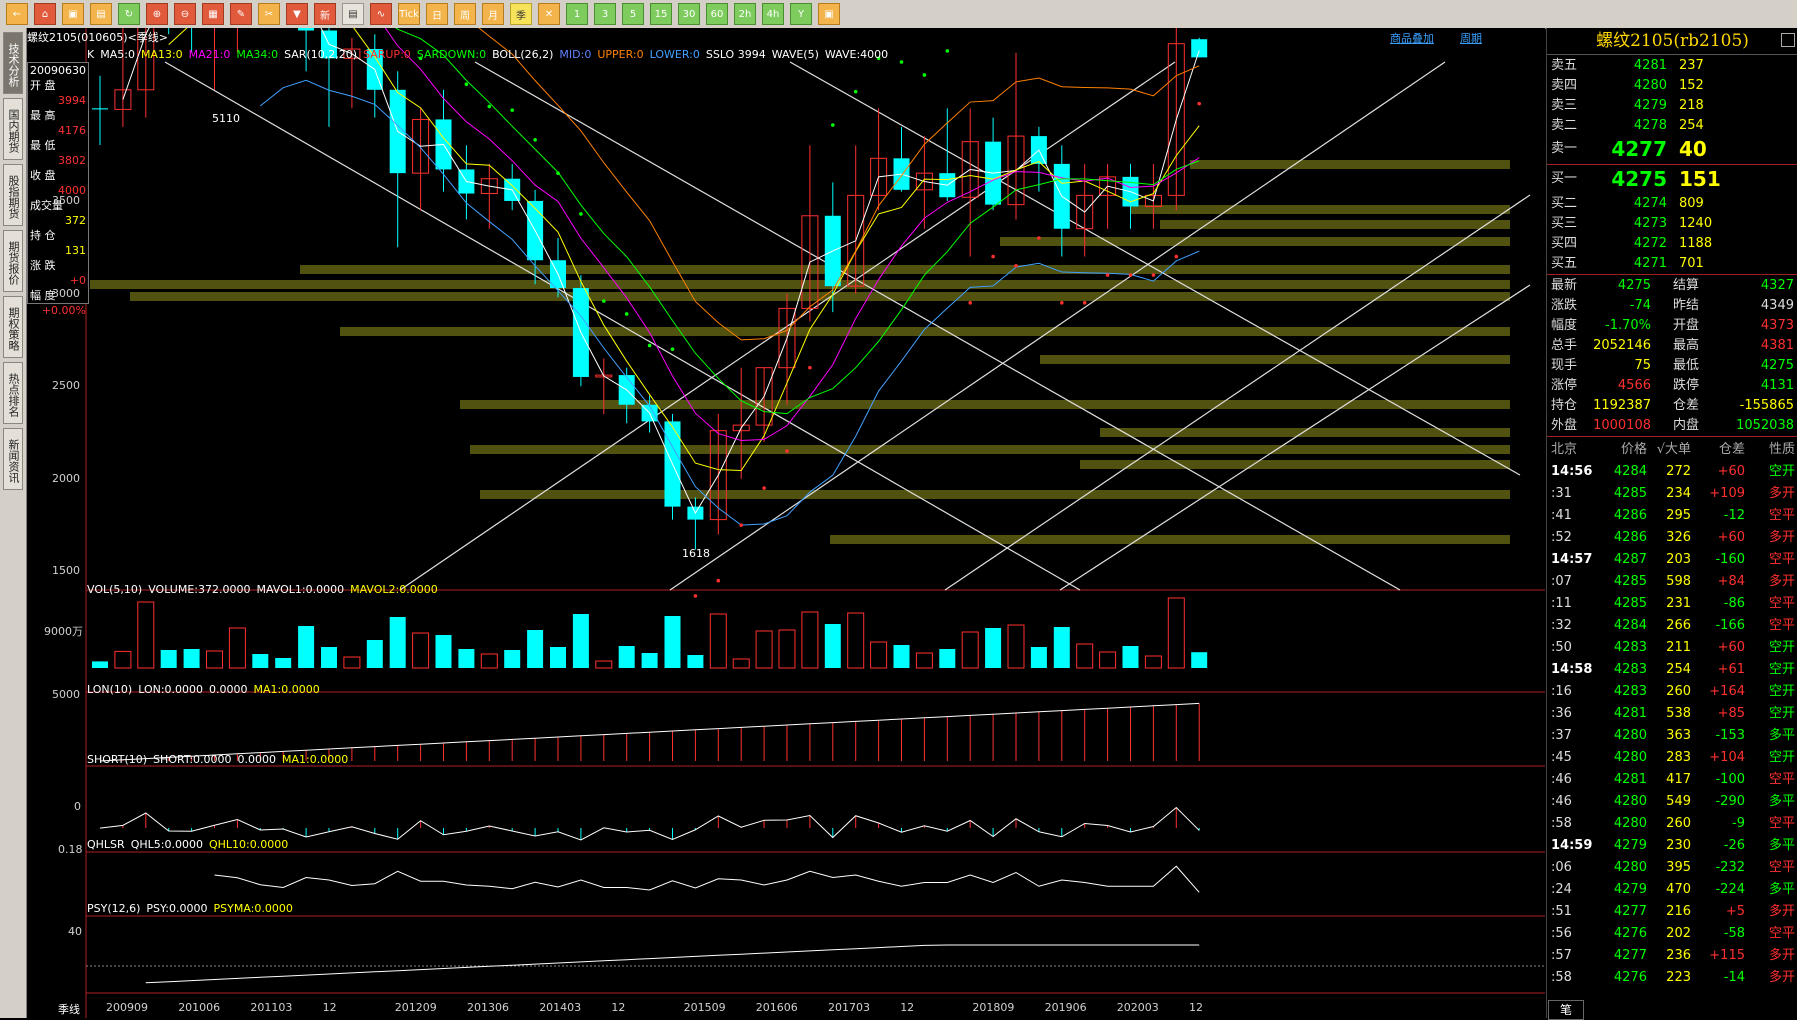  Describe the element at coordinates (661, 14) in the screenshot. I see `toolbar-button-23: 15` at that location.